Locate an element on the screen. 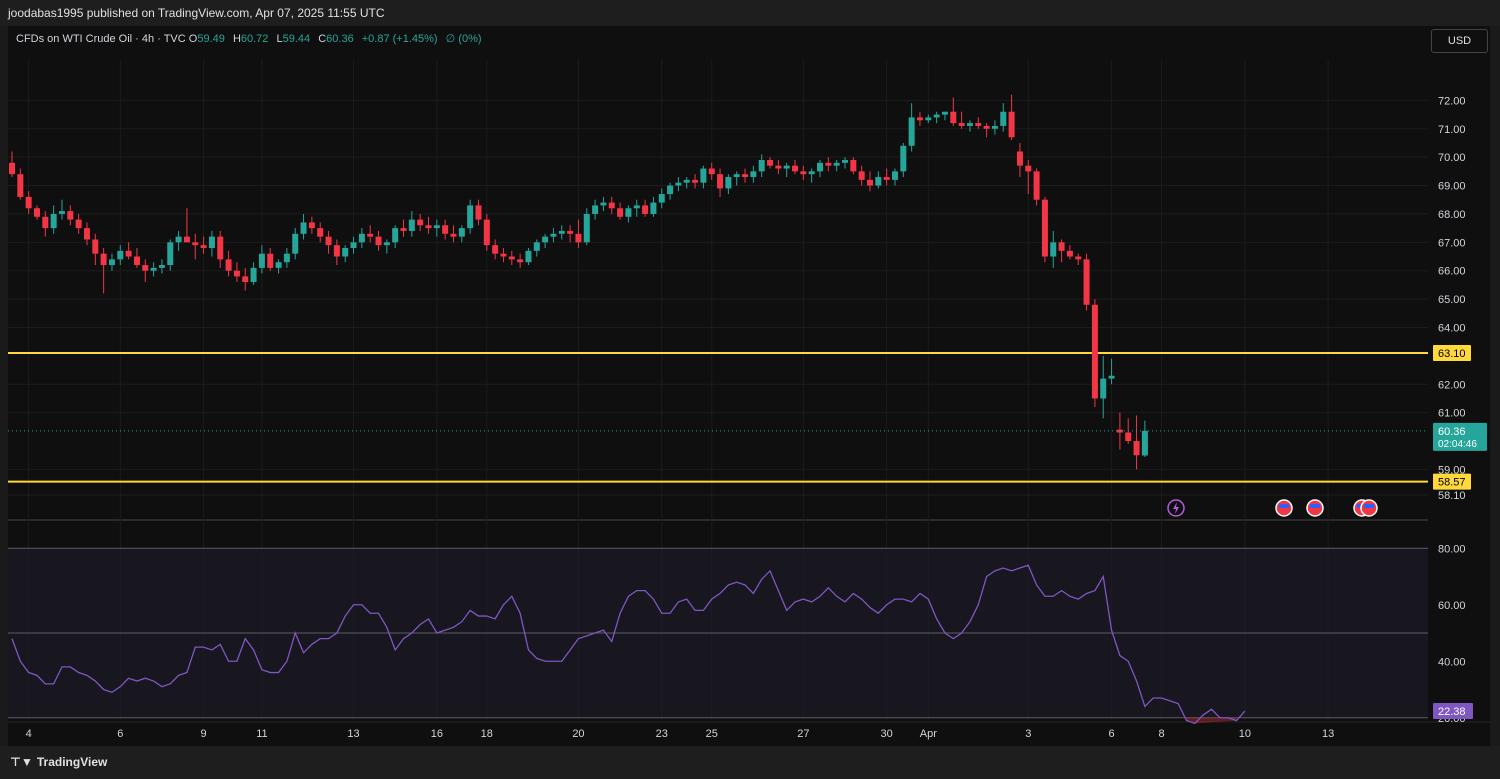 The image size is (1500, 779). tradingview-brand: ⊤▼ TradingView is located at coordinates (58, 762).